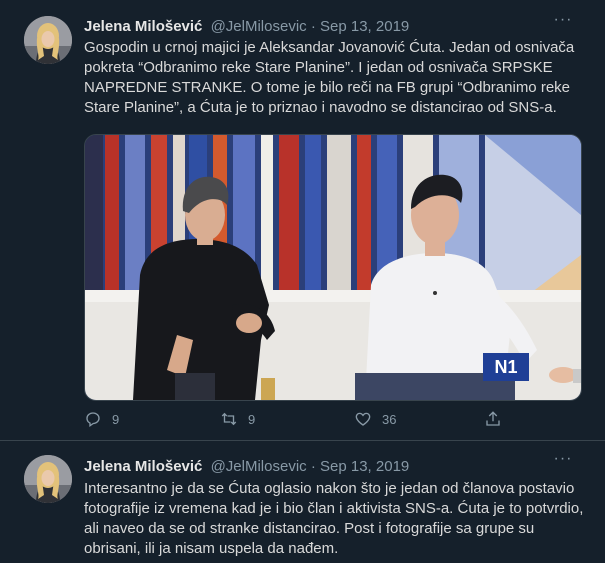  I want to click on retweet-count: 9, so click(252, 419).